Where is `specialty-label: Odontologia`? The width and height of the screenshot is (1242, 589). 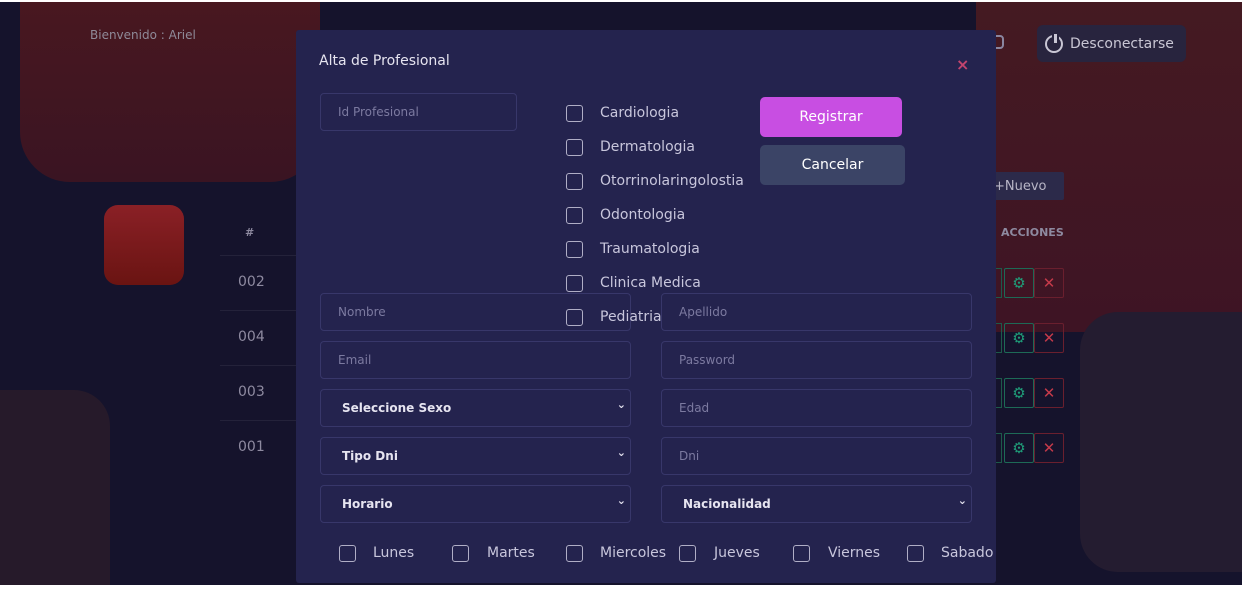
specialty-label: Odontologia is located at coordinates (643, 215).